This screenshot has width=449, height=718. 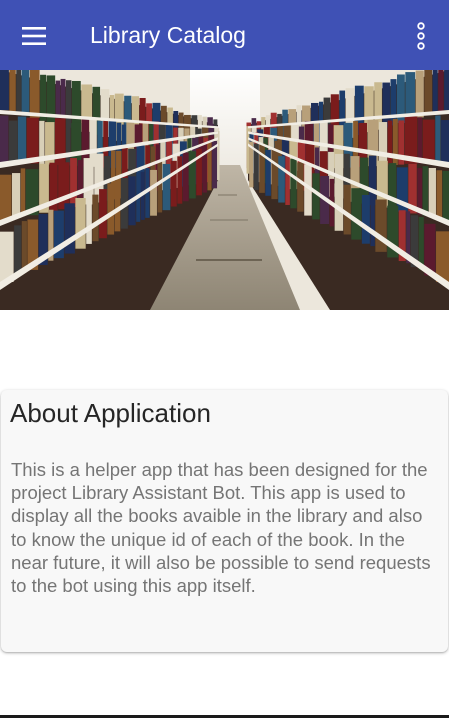 What do you see at coordinates (110, 413) in the screenshot?
I see `about-title: About Application` at bounding box center [110, 413].